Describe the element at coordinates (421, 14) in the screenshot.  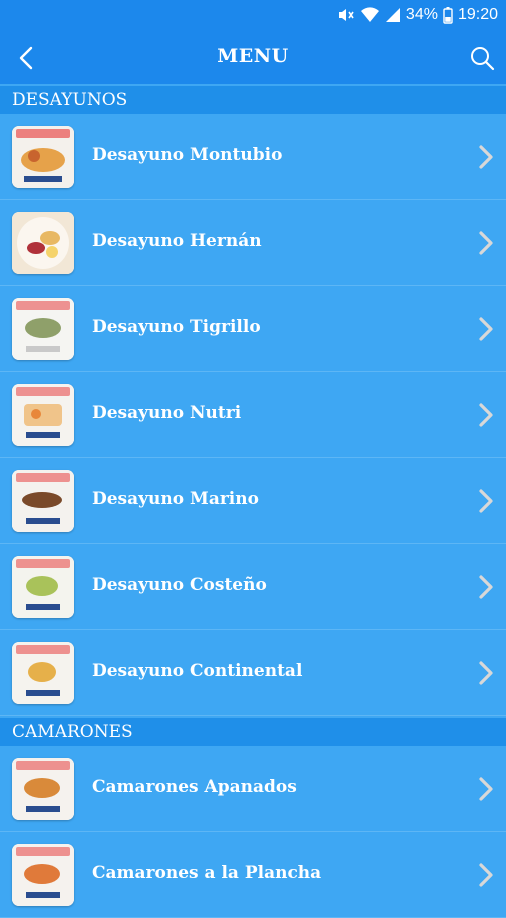
I see `battery-percentage: 34%` at that location.